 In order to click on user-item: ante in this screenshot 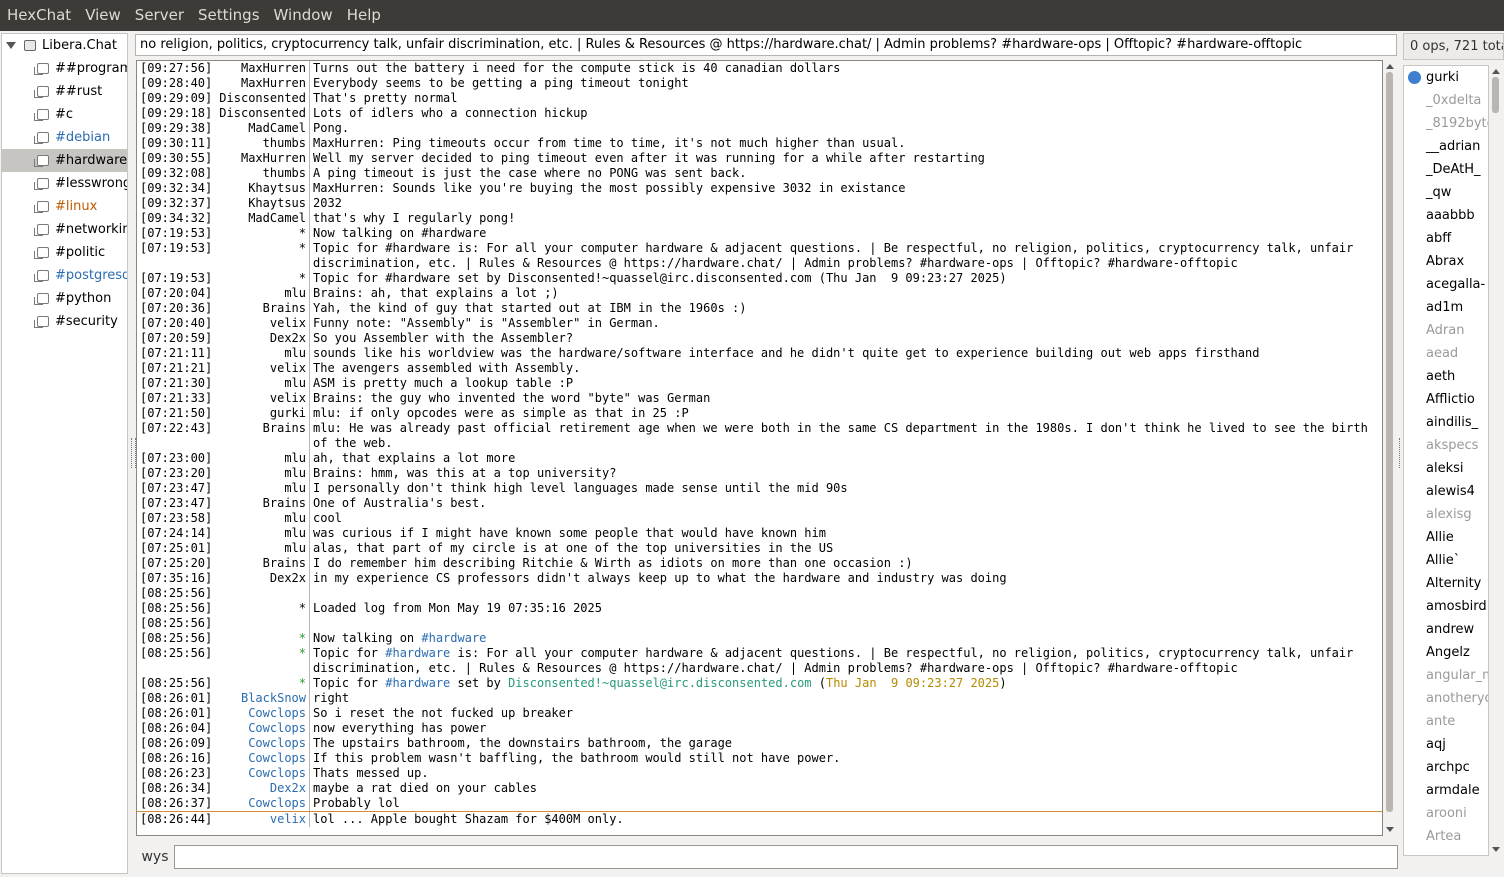, I will do `click(1446, 721)`.